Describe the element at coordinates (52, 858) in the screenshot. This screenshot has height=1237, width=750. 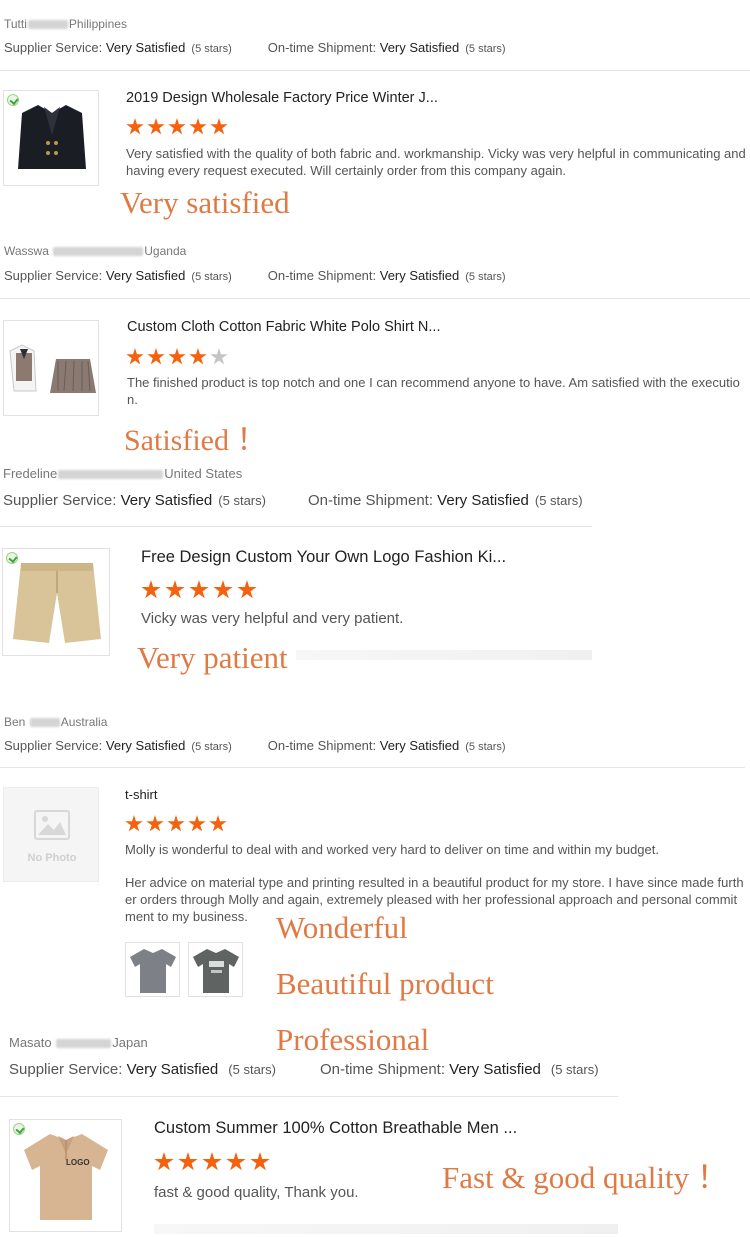
I see `no-photo-label: No Photo` at that location.